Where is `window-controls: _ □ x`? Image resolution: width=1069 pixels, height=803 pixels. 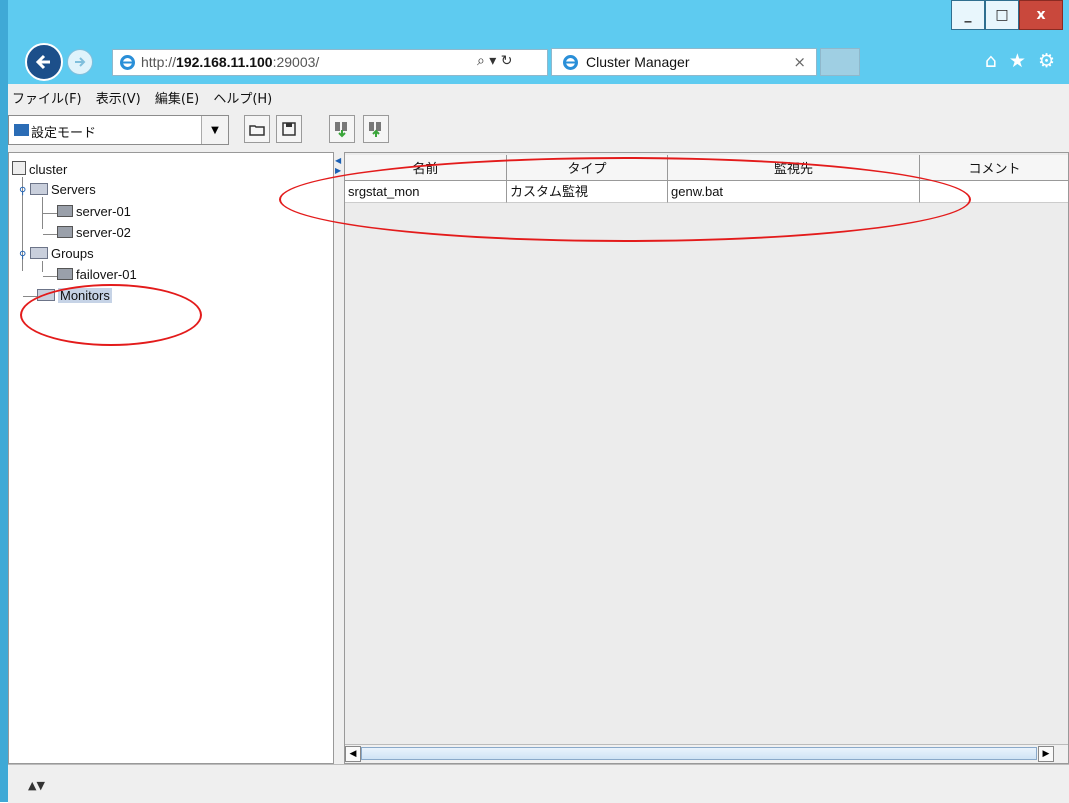 window-controls: _ □ x is located at coordinates (1007, 15).